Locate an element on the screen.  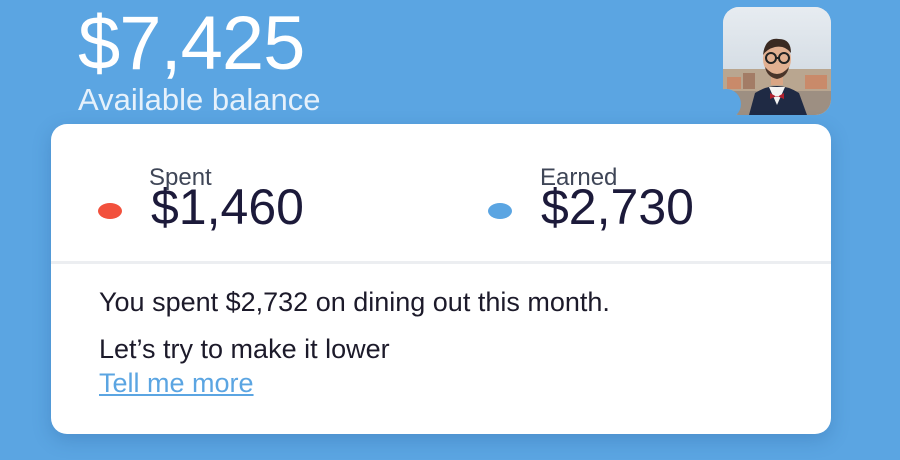
earned-dot is located at coordinates (500, 211).